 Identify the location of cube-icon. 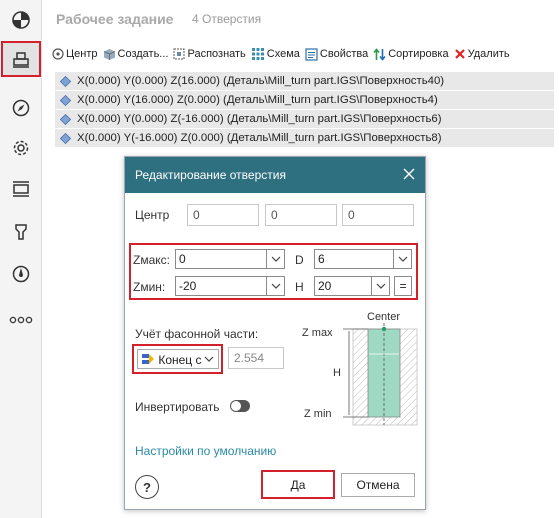
(109, 54).